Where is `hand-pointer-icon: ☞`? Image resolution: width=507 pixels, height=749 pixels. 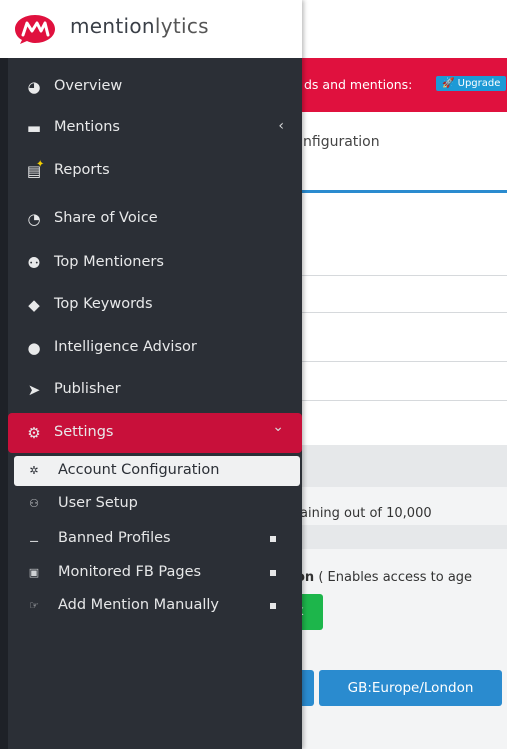 hand-pointer-icon: ☞ is located at coordinates (34, 605).